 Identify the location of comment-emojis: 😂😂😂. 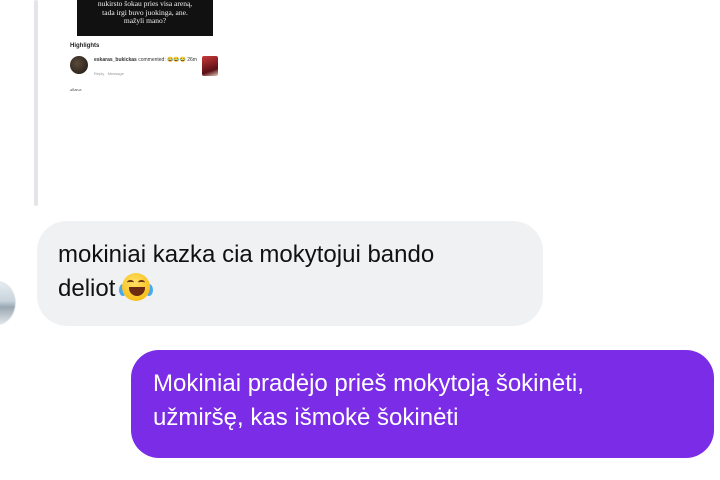
(176, 60).